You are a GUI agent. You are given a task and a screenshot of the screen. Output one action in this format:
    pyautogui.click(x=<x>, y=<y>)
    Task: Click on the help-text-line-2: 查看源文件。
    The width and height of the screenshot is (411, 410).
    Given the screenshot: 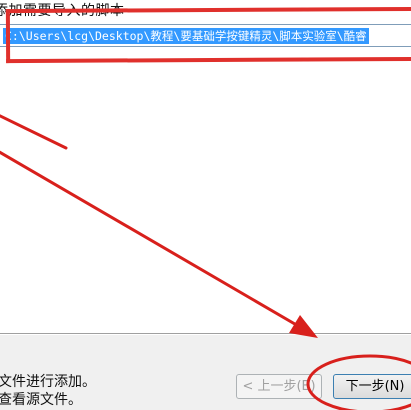 What is the action you would take?
    pyautogui.click(x=41, y=400)
    